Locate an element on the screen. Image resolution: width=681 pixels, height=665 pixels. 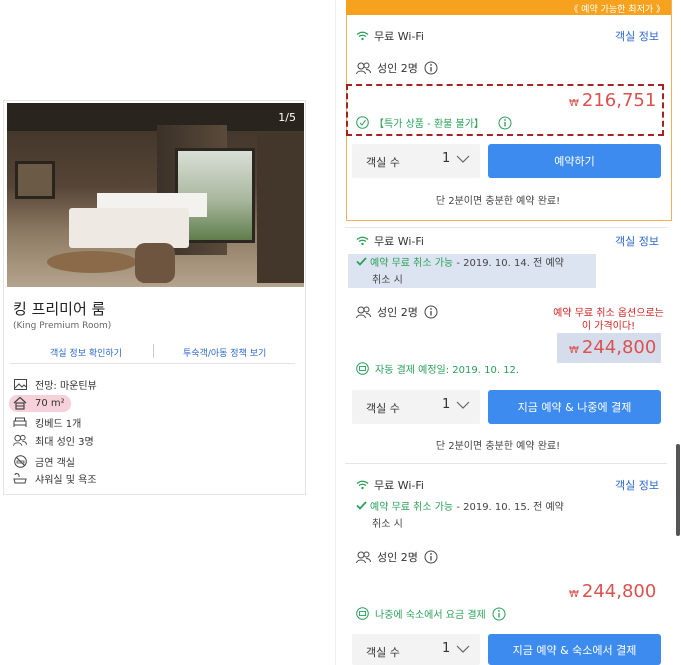
room-links: 객실 정보 확인하기 투숙객/아동 정책 보기 is located at coordinates (152, 353).